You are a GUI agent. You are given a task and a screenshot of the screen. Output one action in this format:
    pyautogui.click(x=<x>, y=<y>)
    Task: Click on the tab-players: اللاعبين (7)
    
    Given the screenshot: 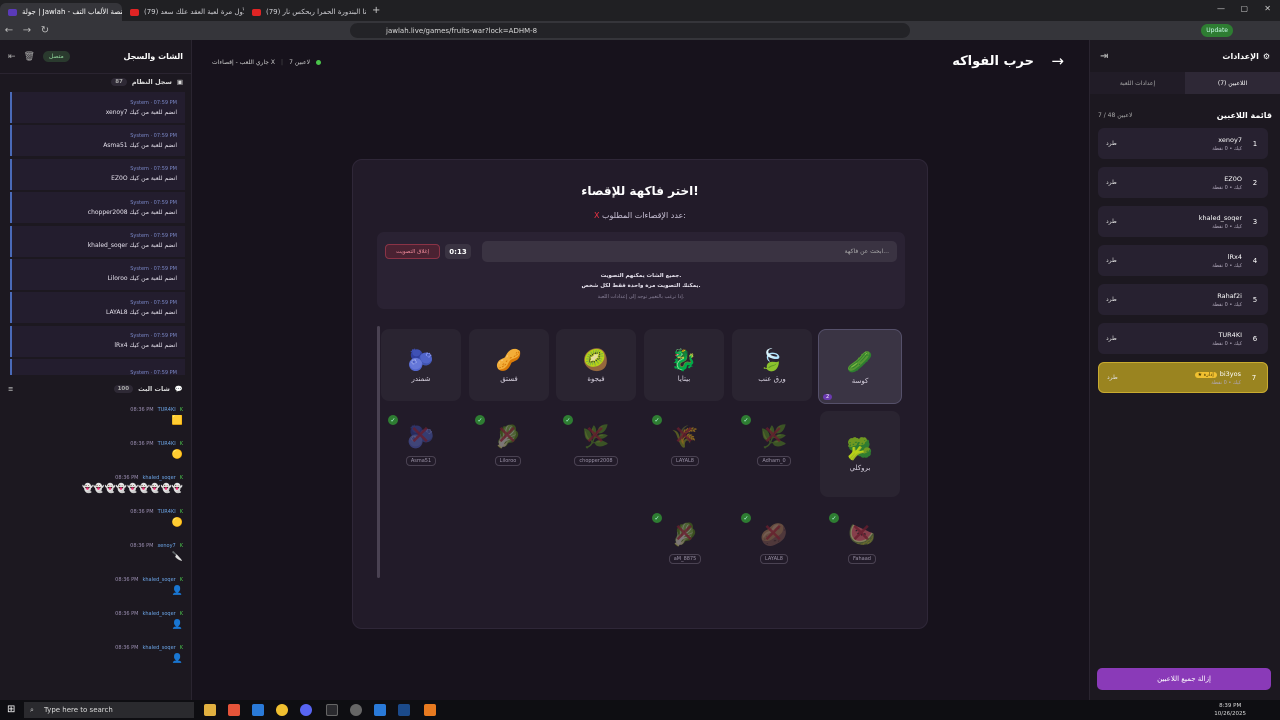 What is the action you would take?
    pyautogui.click(x=1232, y=83)
    